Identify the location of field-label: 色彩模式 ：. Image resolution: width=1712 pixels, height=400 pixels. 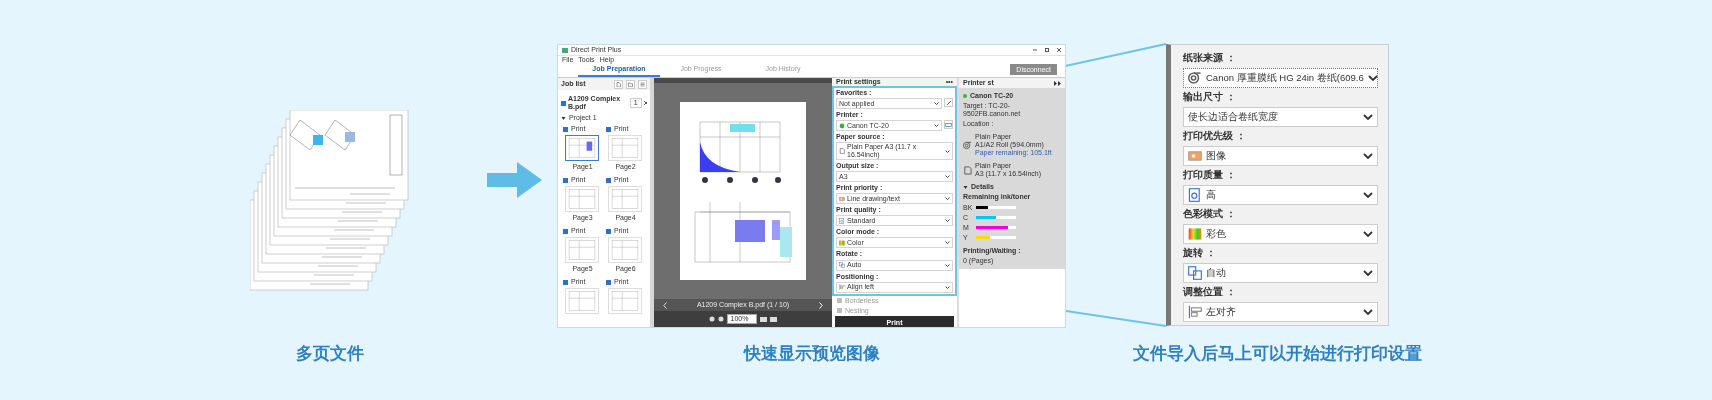
(1210, 214).